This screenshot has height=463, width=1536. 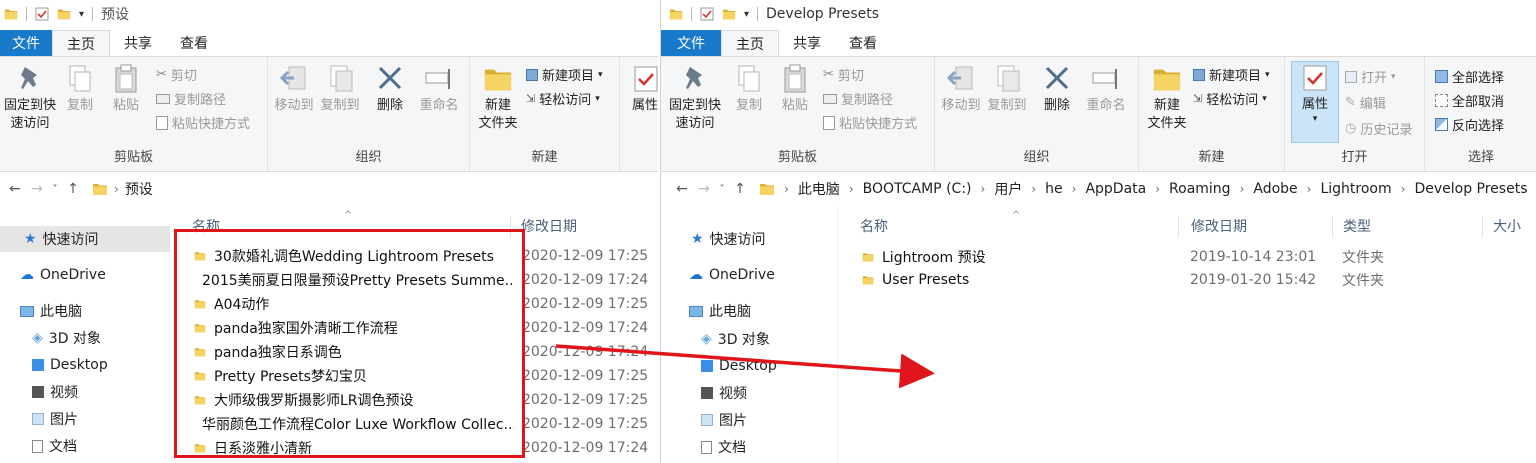 What do you see at coordinates (122, 189) in the screenshot?
I see `breadcrumb: › 预设` at bounding box center [122, 189].